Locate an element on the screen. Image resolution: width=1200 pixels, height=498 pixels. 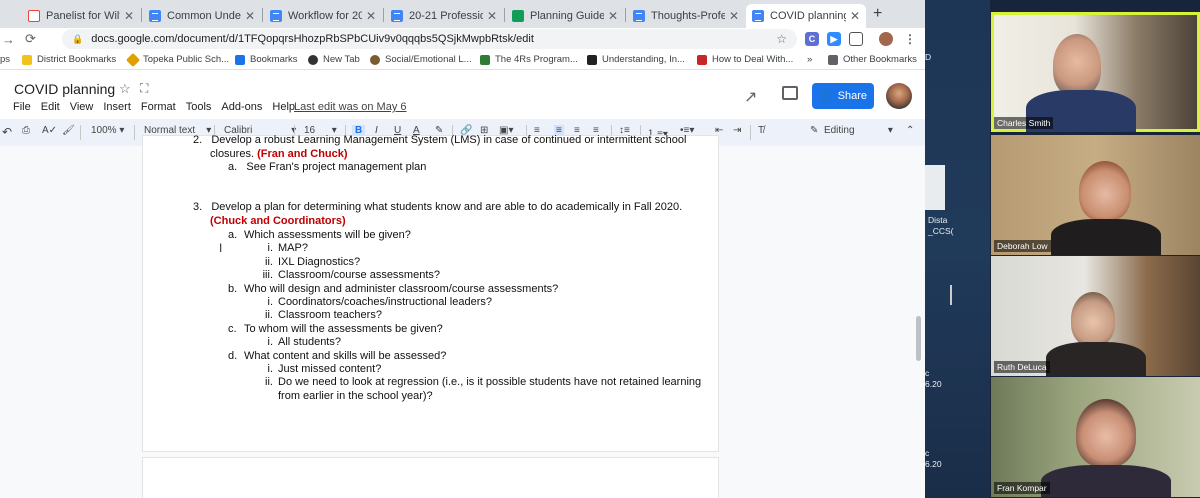
menu-help: Help is located at coordinates (283, 107).